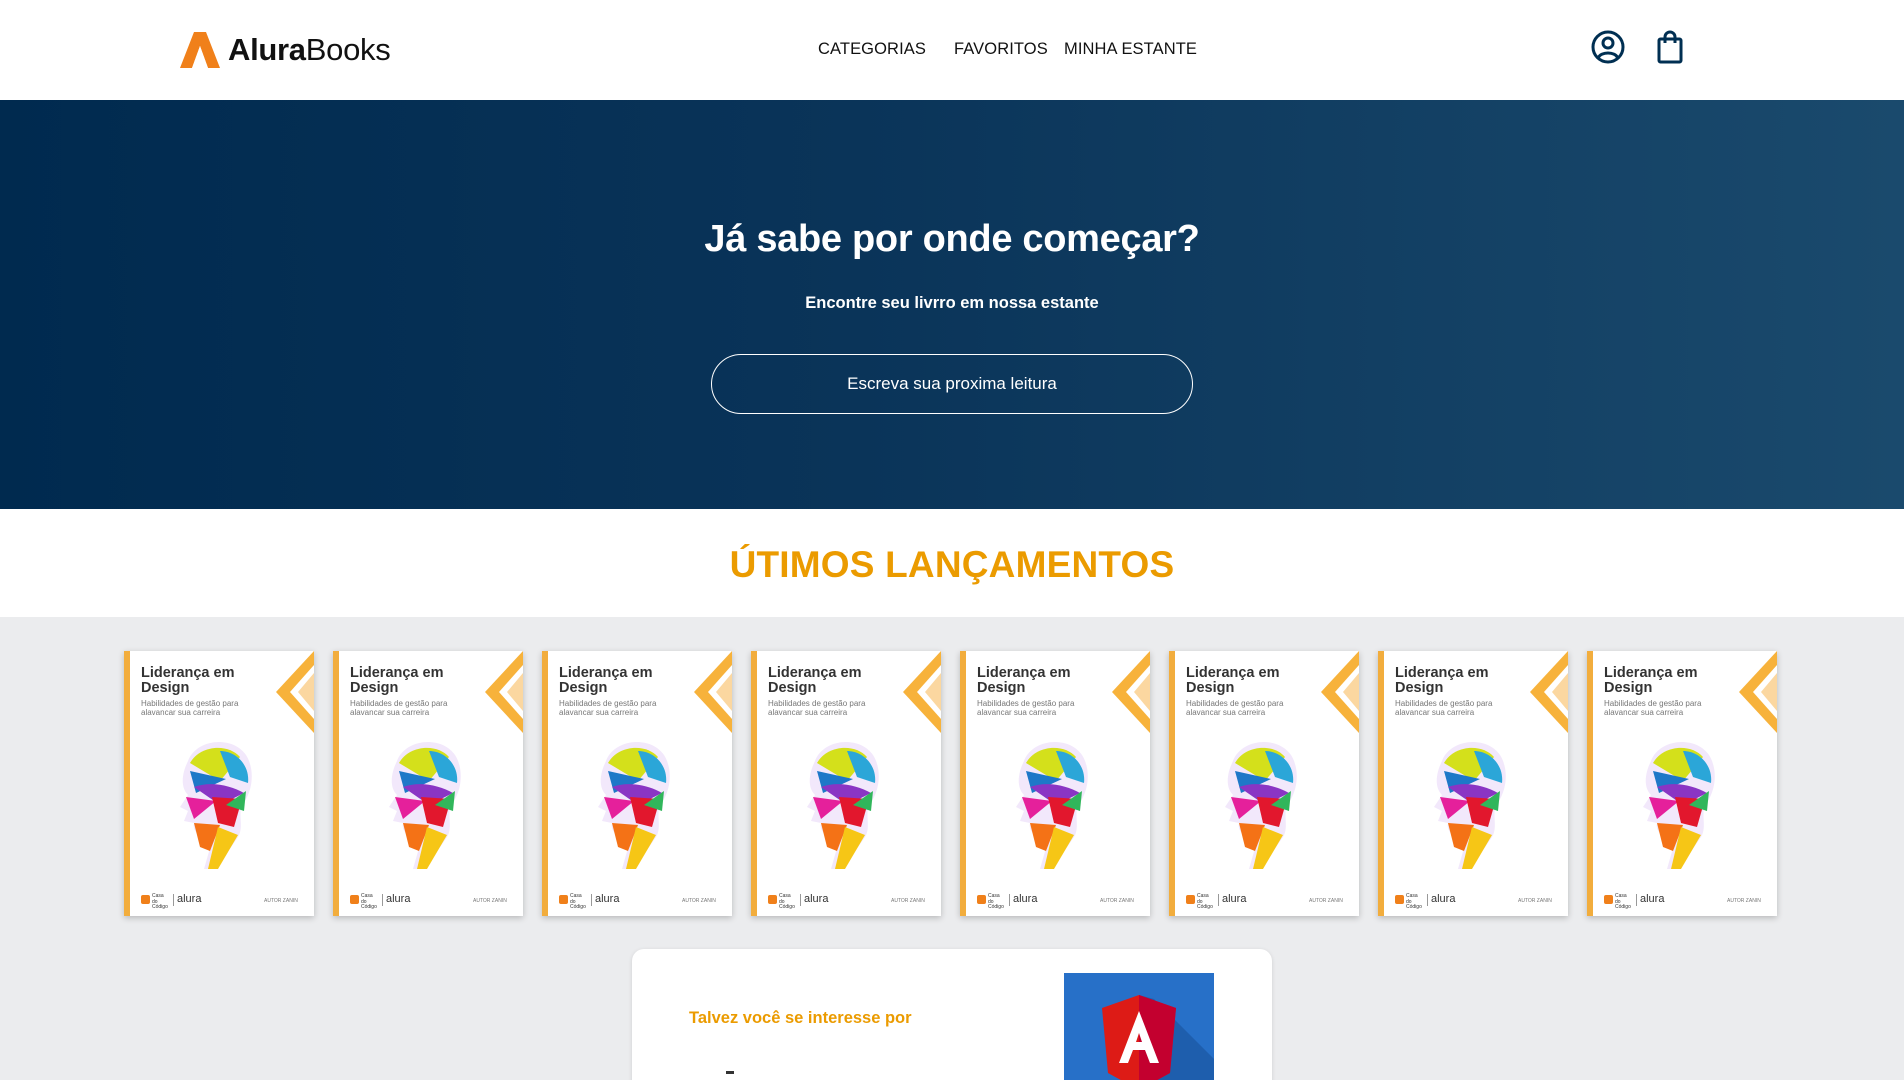 The height and width of the screenshot is (1080, 1904). I want to click on shopping-bag-button, so click(1670, 47).